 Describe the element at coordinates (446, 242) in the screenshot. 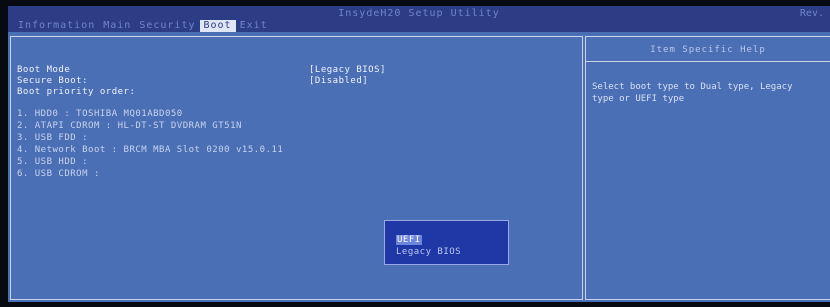

I see `boot-mode-popup: UEFI Legacy BIOS` at that location.